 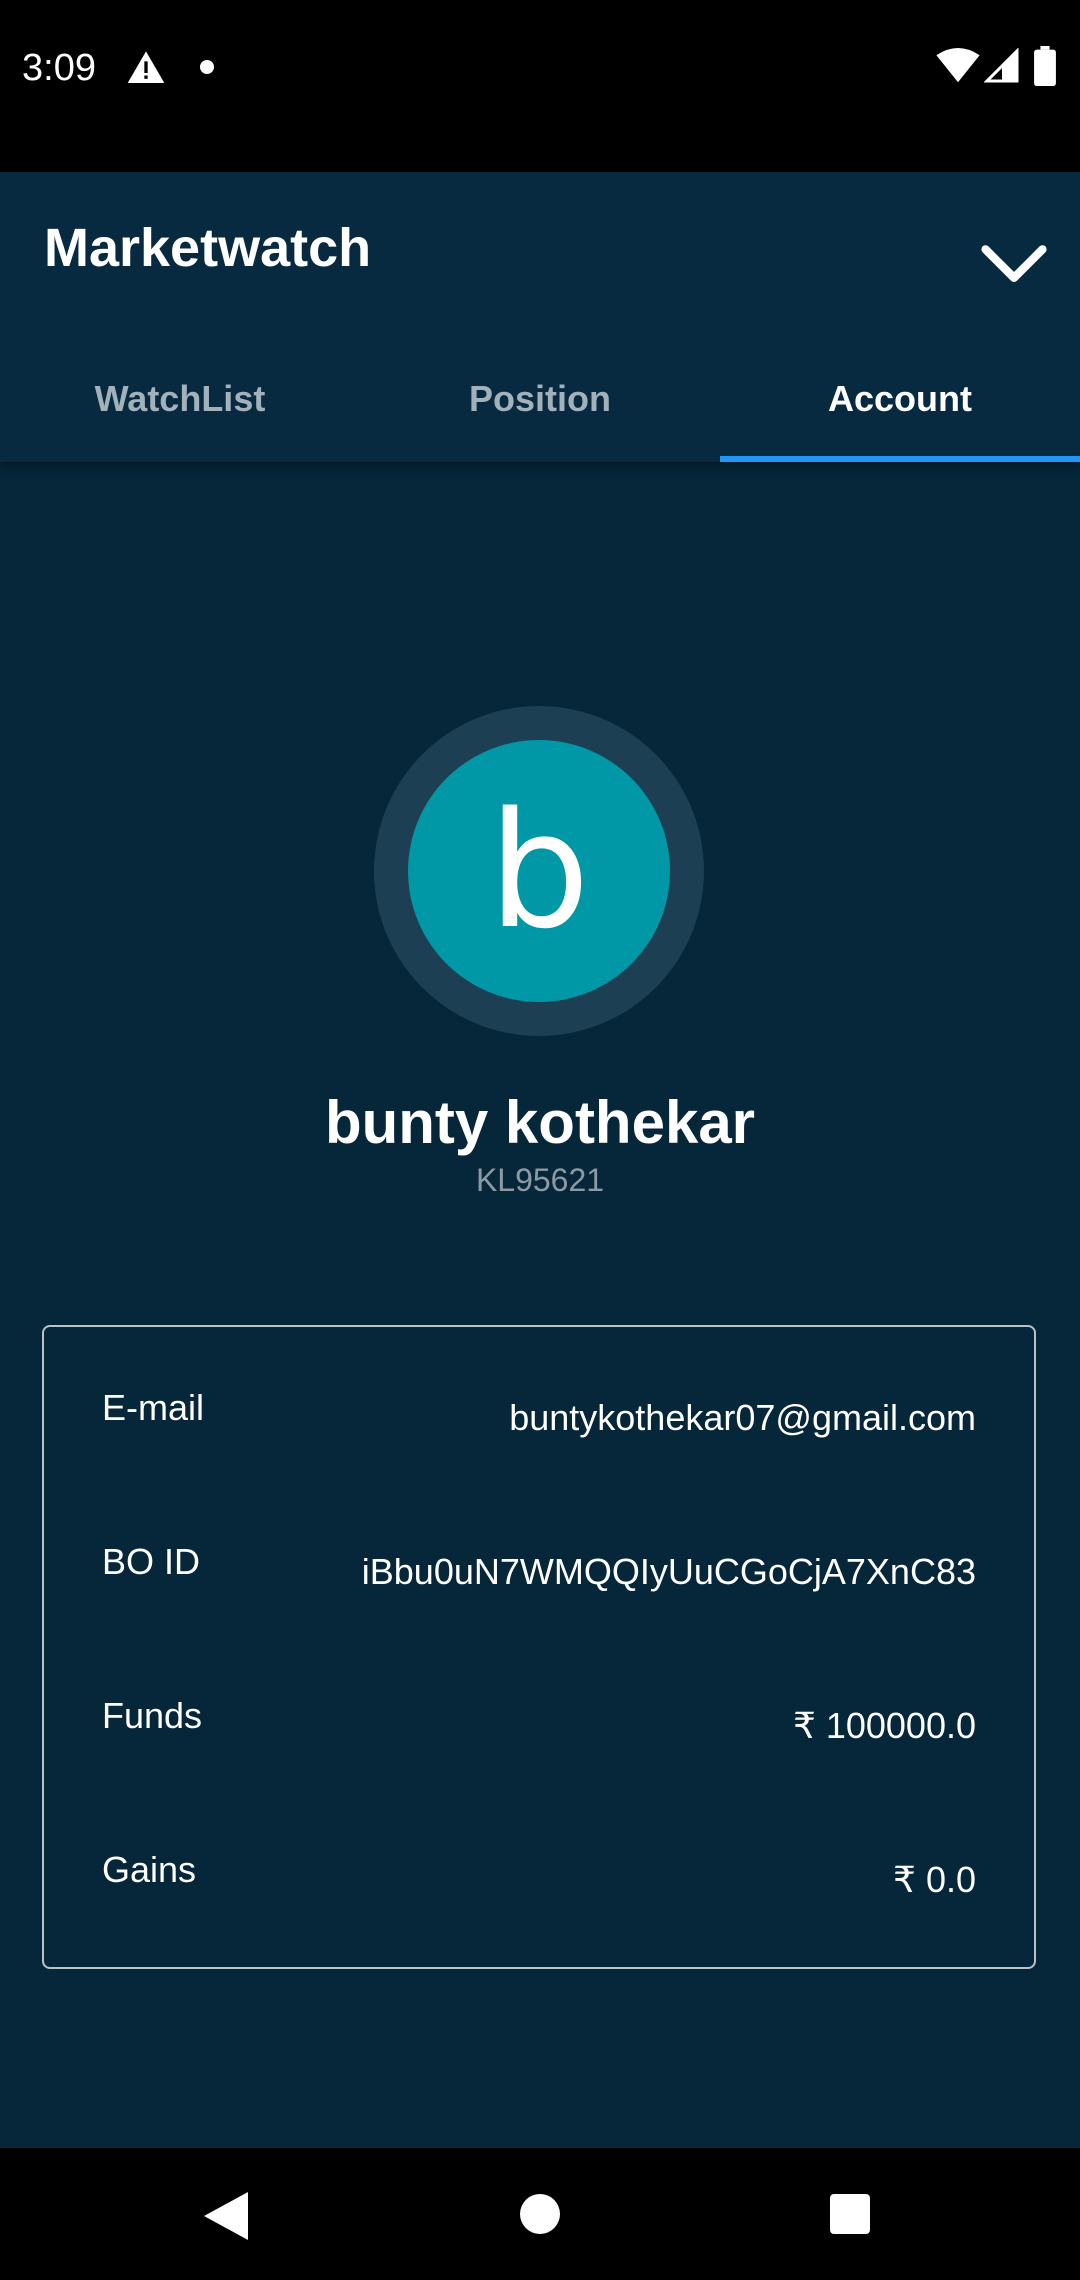 What do you see at coordinates (146, 67) in the screenshot?
I see `warning-icon` at bounding box center [146, 67].